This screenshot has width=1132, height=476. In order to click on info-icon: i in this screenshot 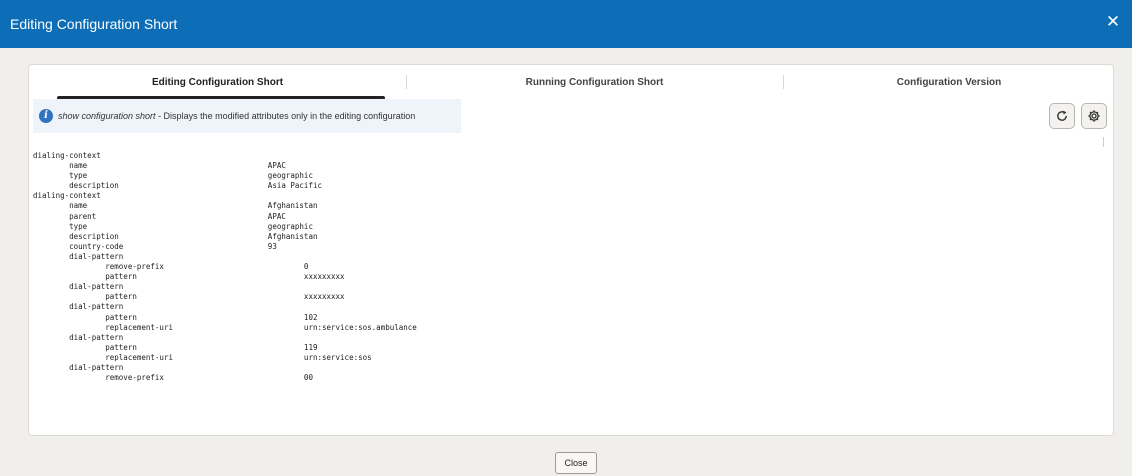, I will do `click(46, 116)`.